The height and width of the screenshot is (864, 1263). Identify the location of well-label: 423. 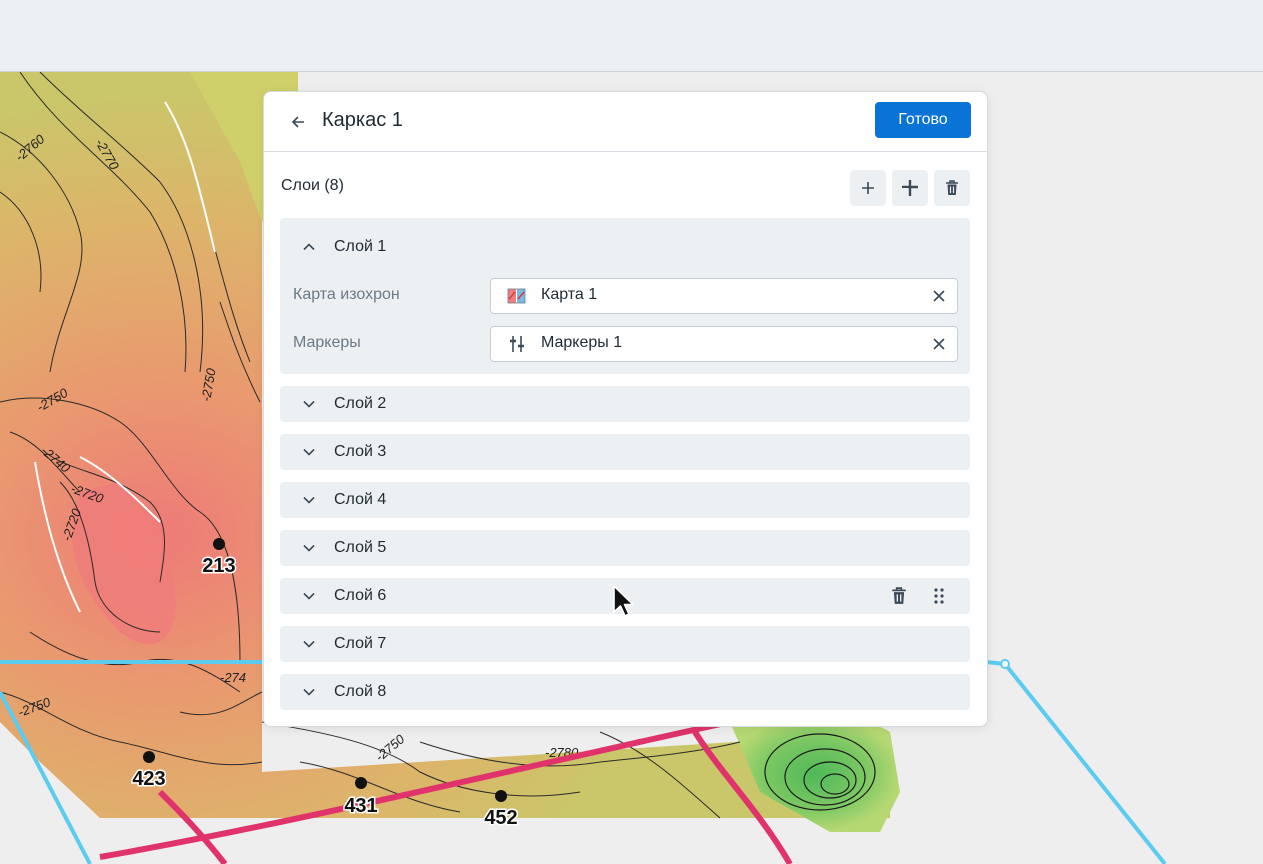
(148, 779).